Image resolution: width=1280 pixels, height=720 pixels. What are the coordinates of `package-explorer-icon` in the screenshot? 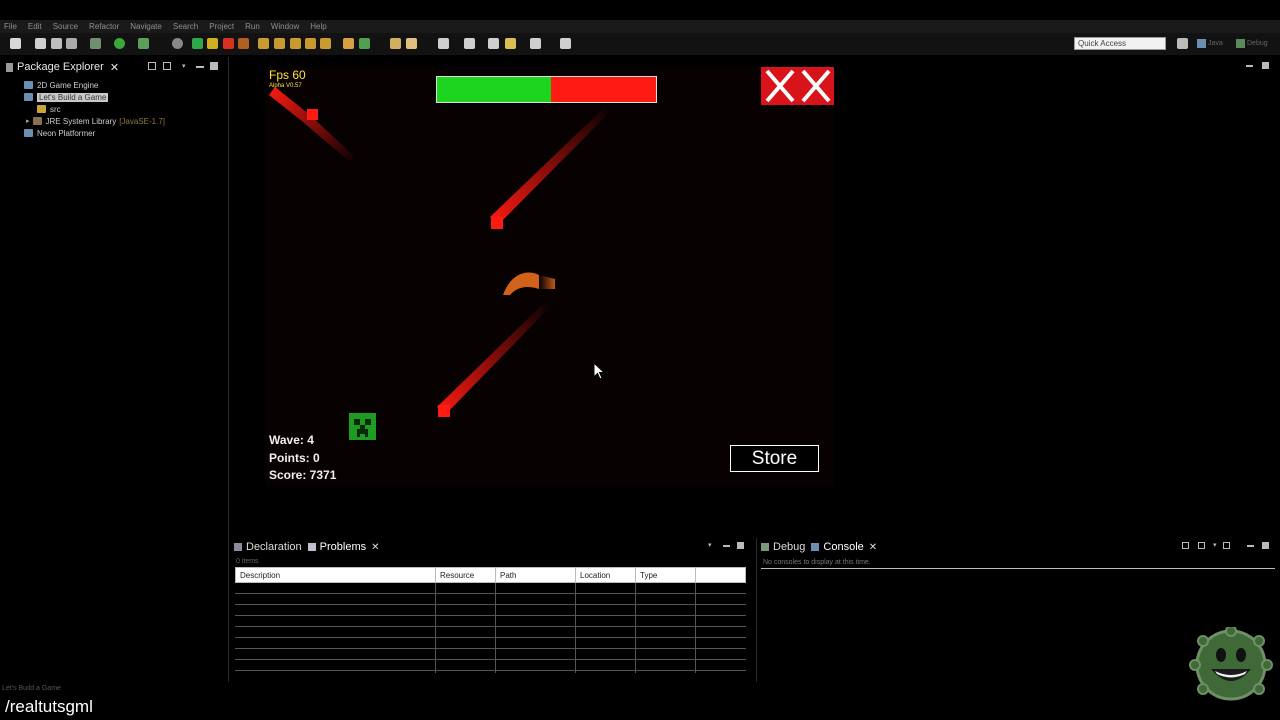 It's located at (9, 67).